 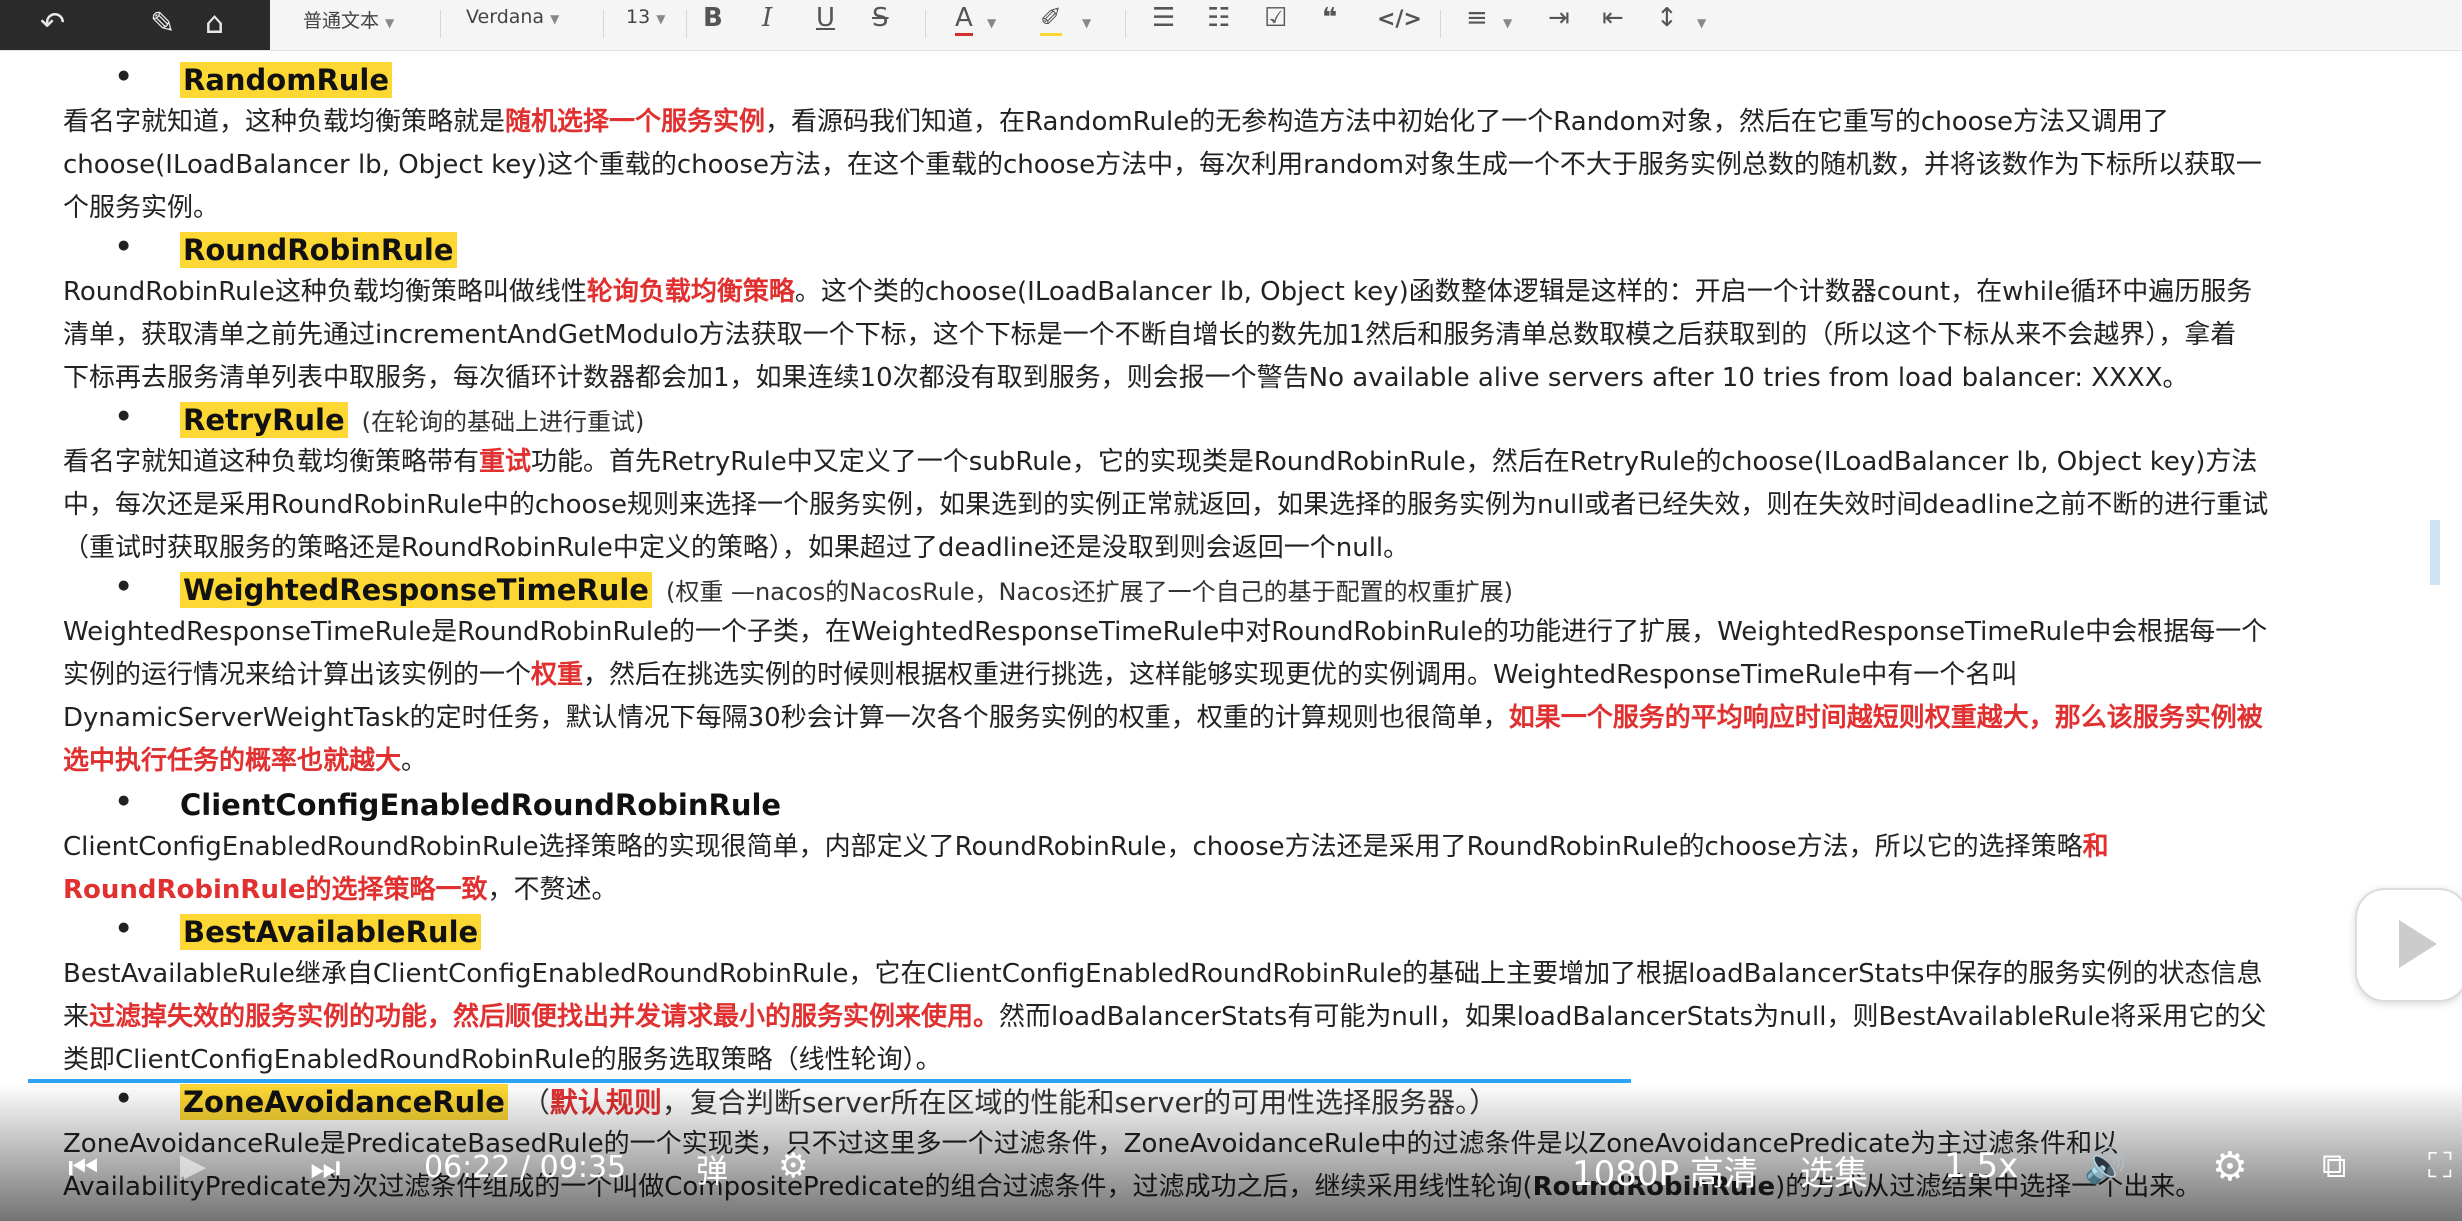 What do you see at coordinates (1399, 19) in the screenshot?
I see `code-icon: </>` at bounding box center [1399, 19].